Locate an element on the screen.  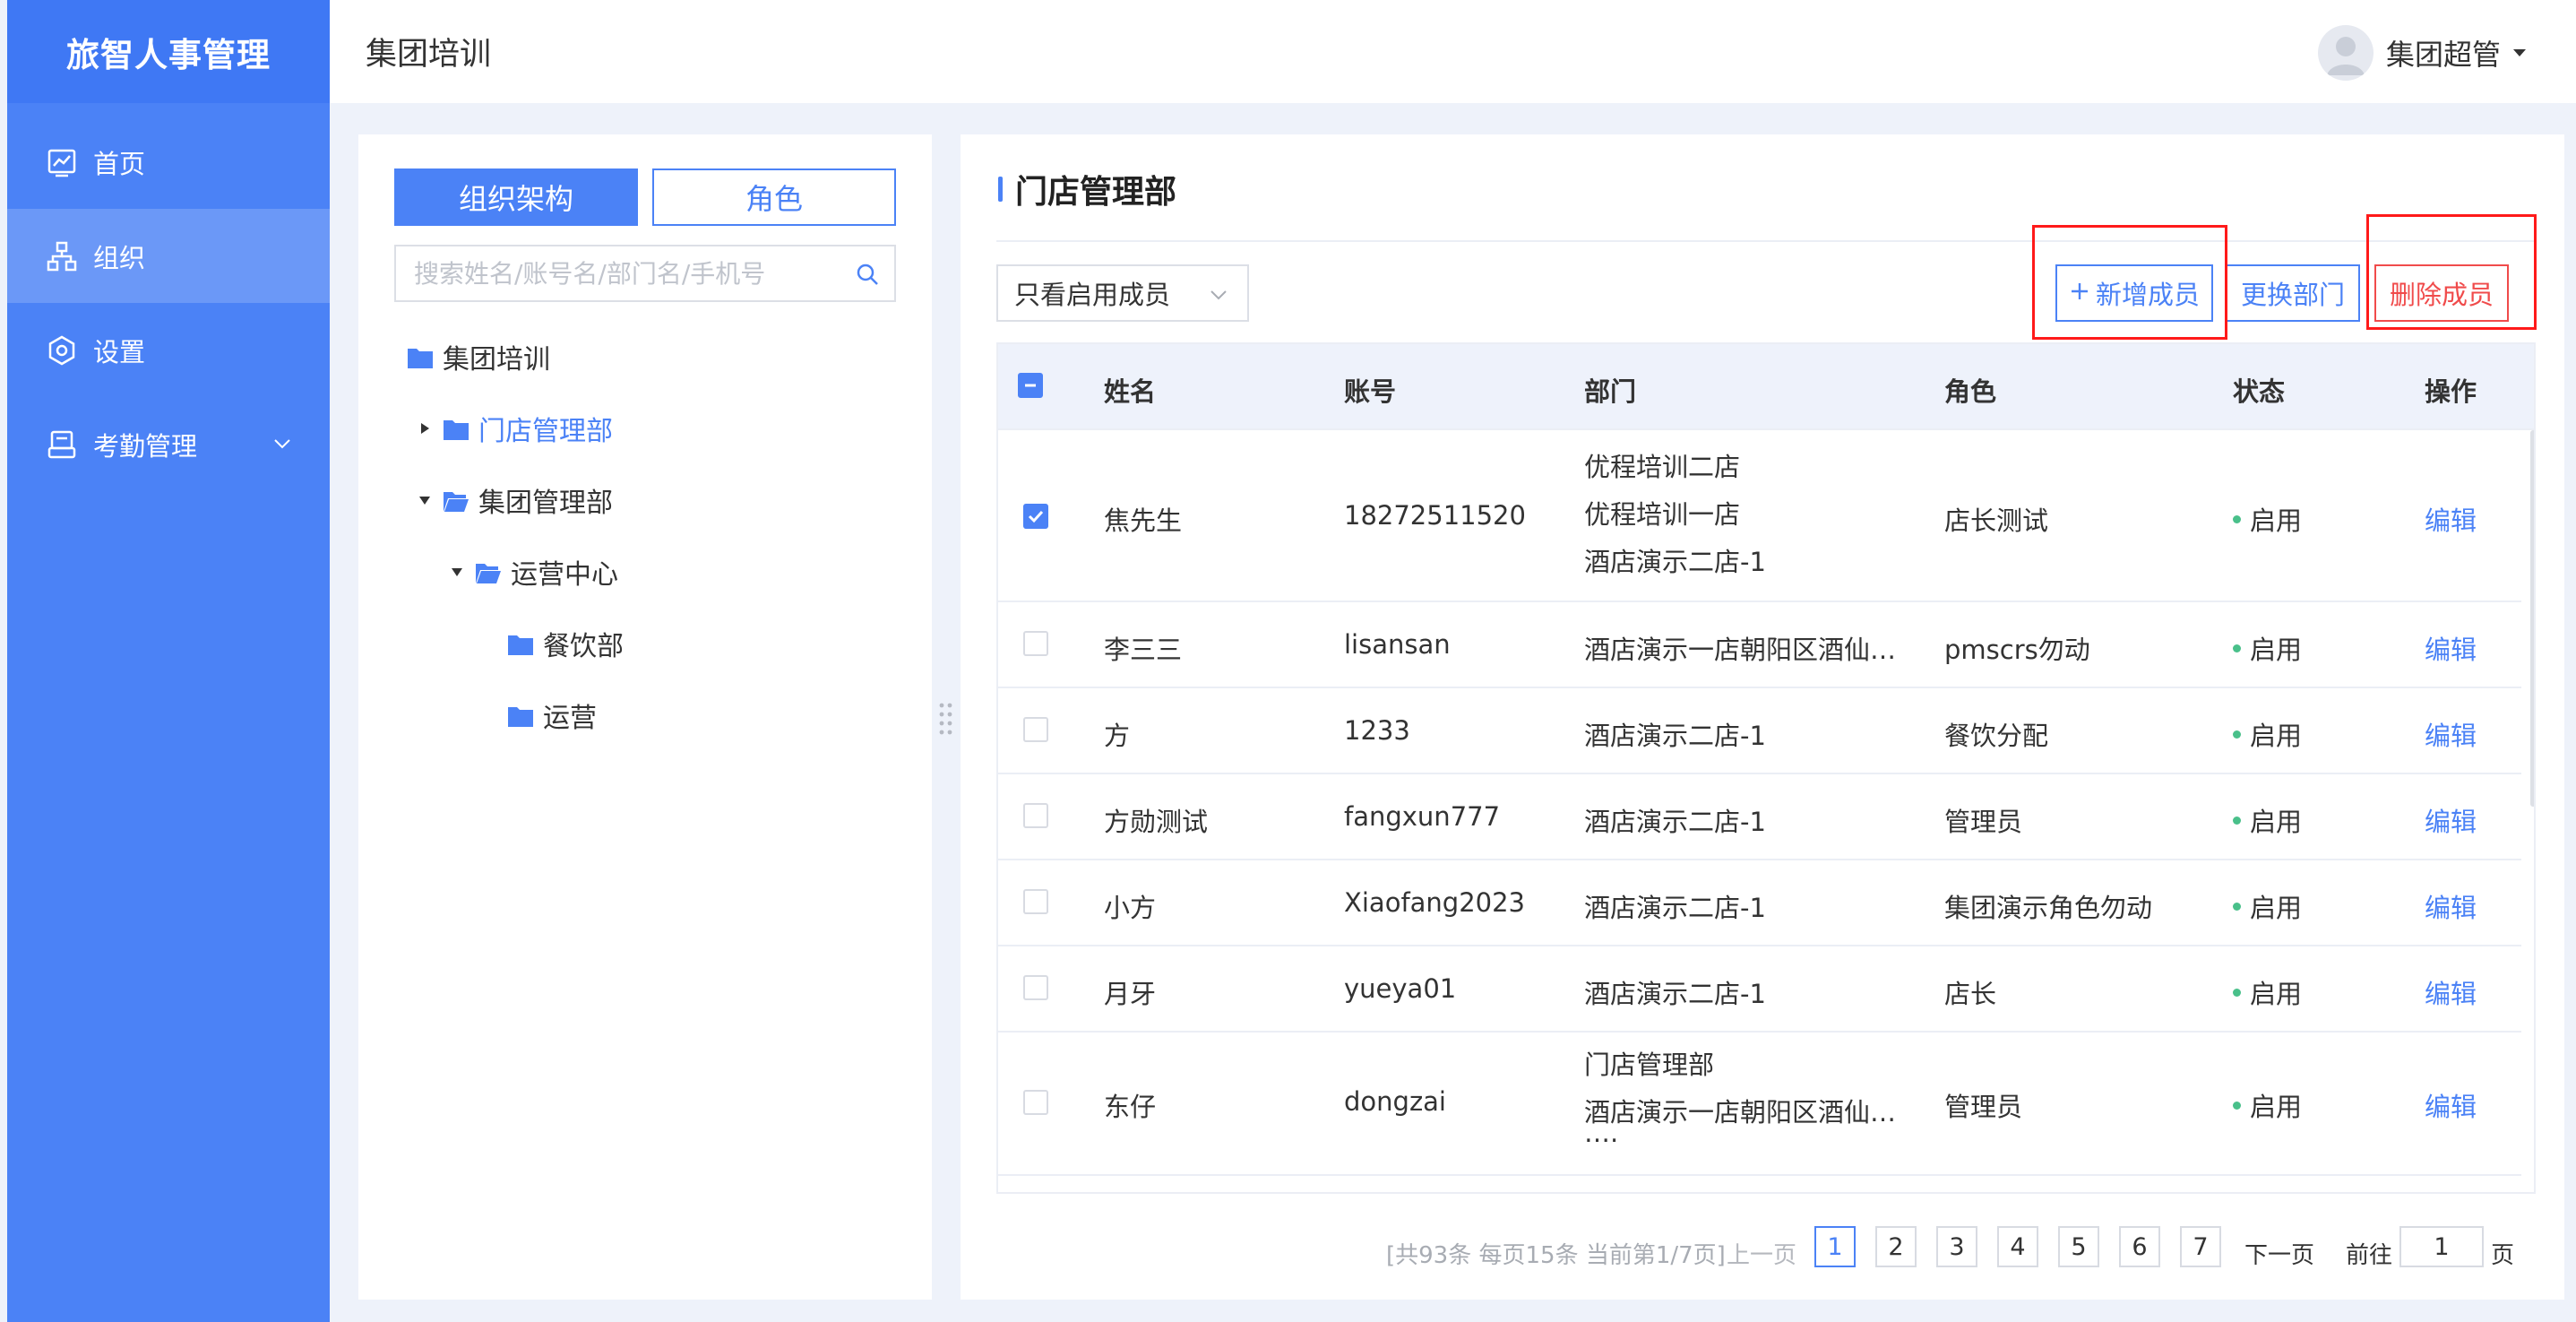
cell-role: 店长 is located at coordinates (1970, 994).